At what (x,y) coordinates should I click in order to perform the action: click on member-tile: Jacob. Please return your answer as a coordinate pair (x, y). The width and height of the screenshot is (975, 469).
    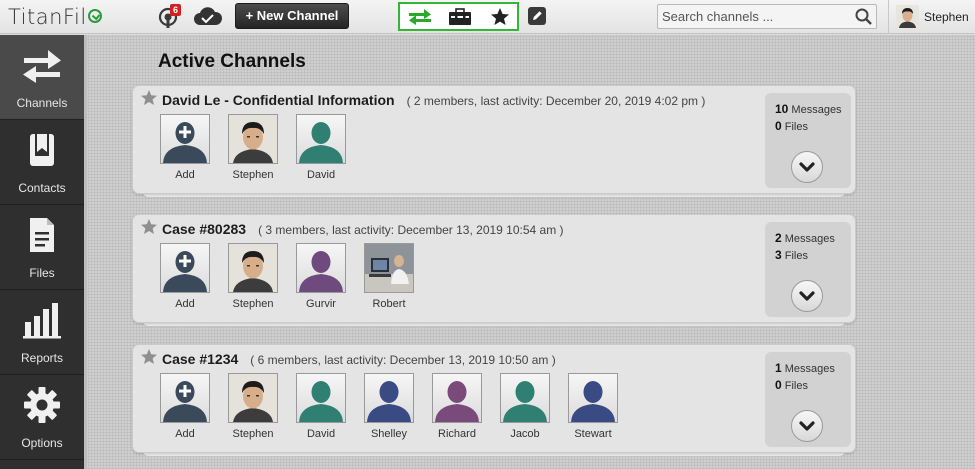
    Looking at the image, I should click on (525, 408).